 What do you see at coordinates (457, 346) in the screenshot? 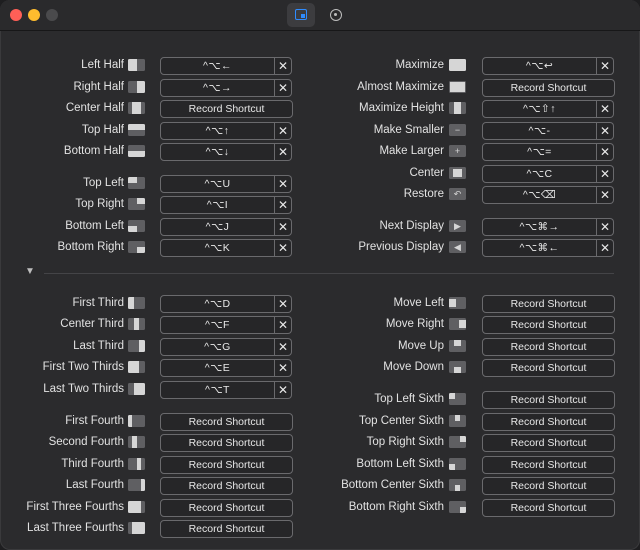
I see `move-up-icon` at bounding box center [457, 346].